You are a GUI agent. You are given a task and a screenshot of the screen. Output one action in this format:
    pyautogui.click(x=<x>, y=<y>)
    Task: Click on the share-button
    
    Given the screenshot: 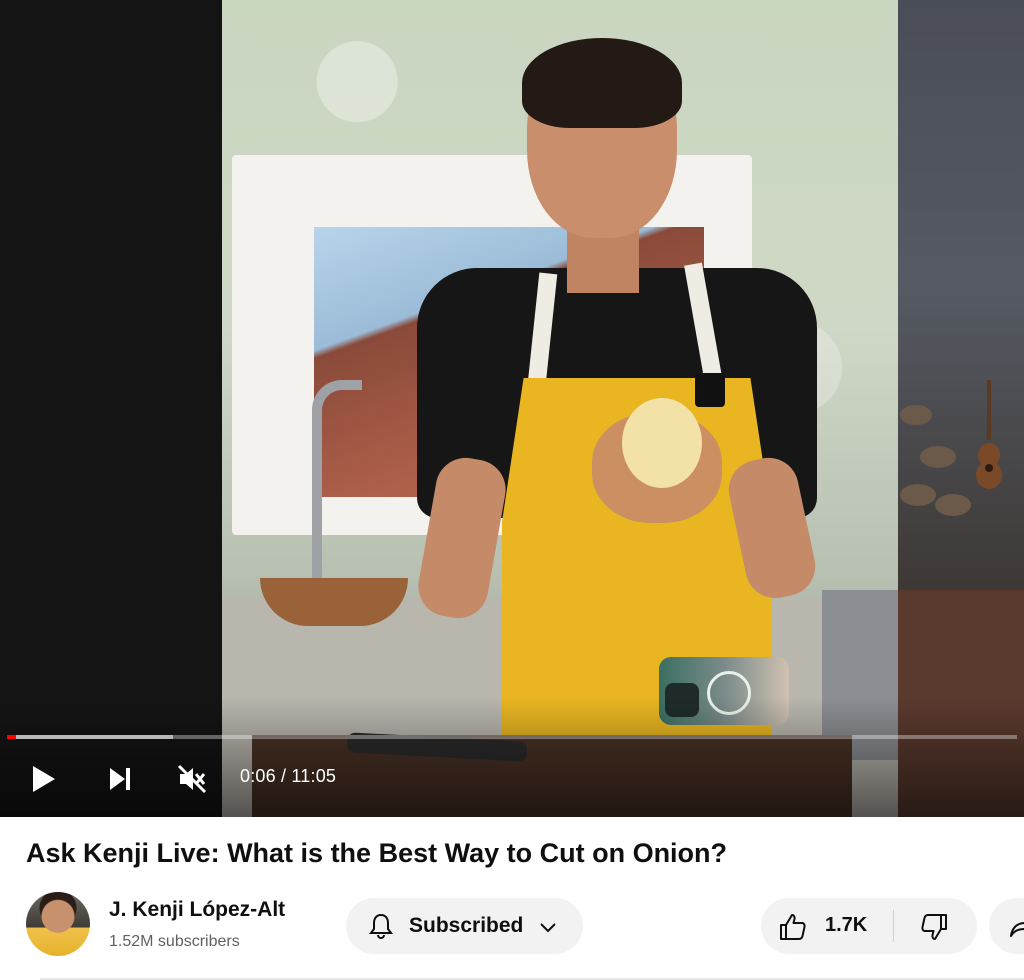 What is the action you would take?
    pyautogui.click(x=1006, y=926)
    